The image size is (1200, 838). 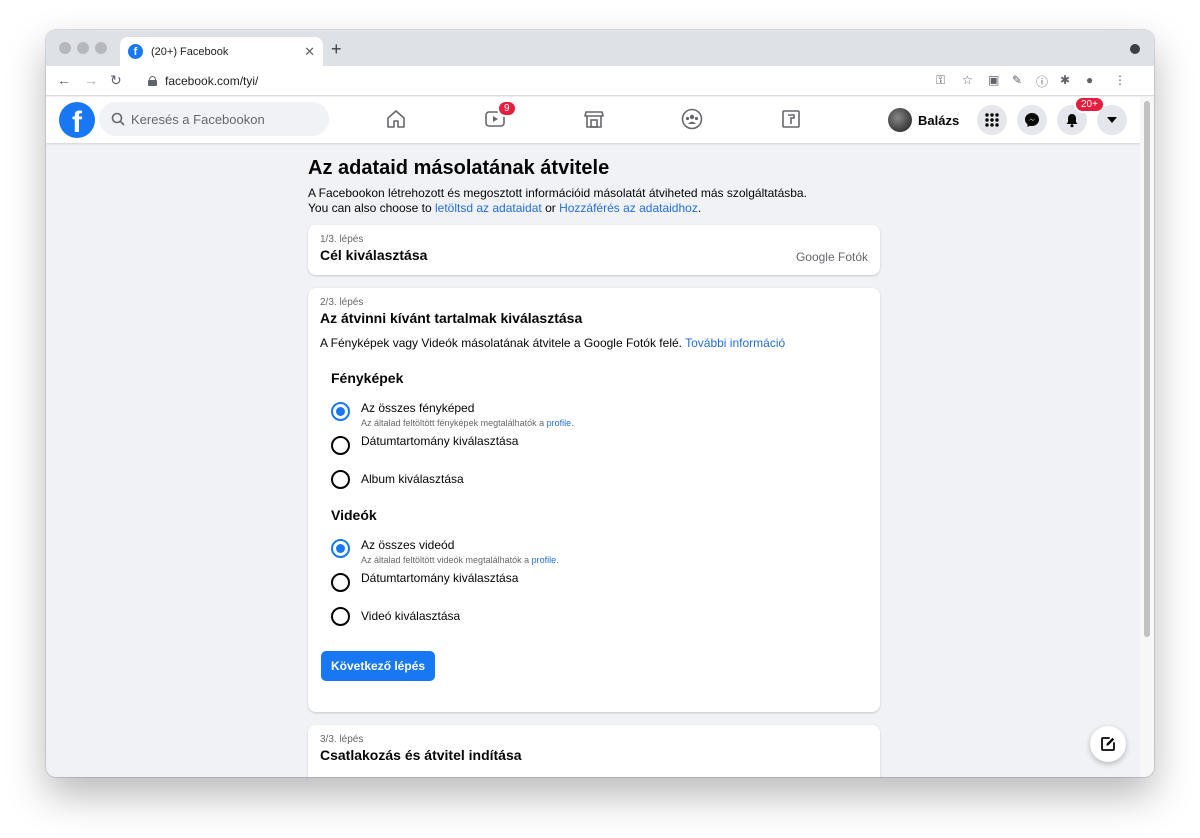 What do you see at coordinates (791, 119) in the screenshot?
I see `gaming-icon` at bounding box center [791, 119].